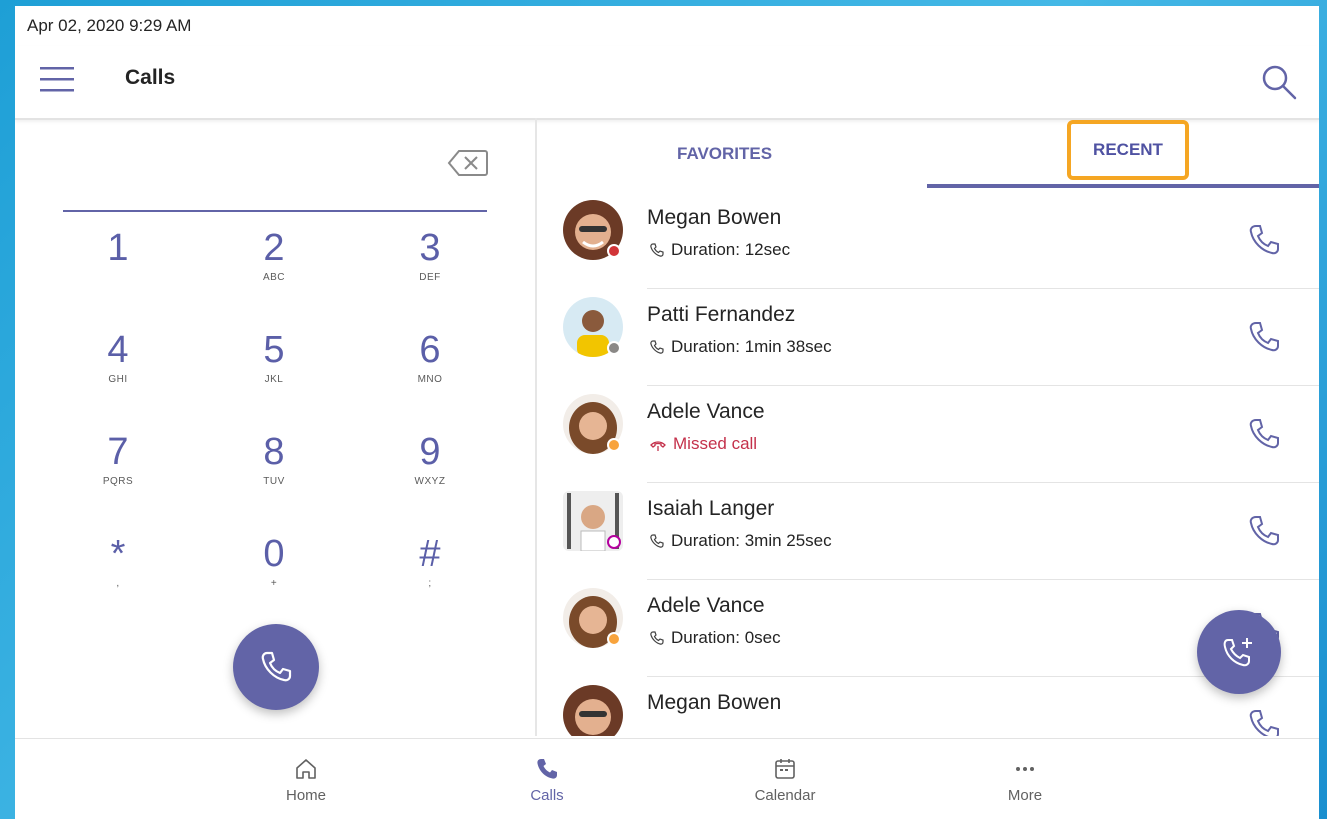 The height and width of the screenshot is (819, 1327). I want to click on dial-key-letters: PQRS, so click(118, 481).